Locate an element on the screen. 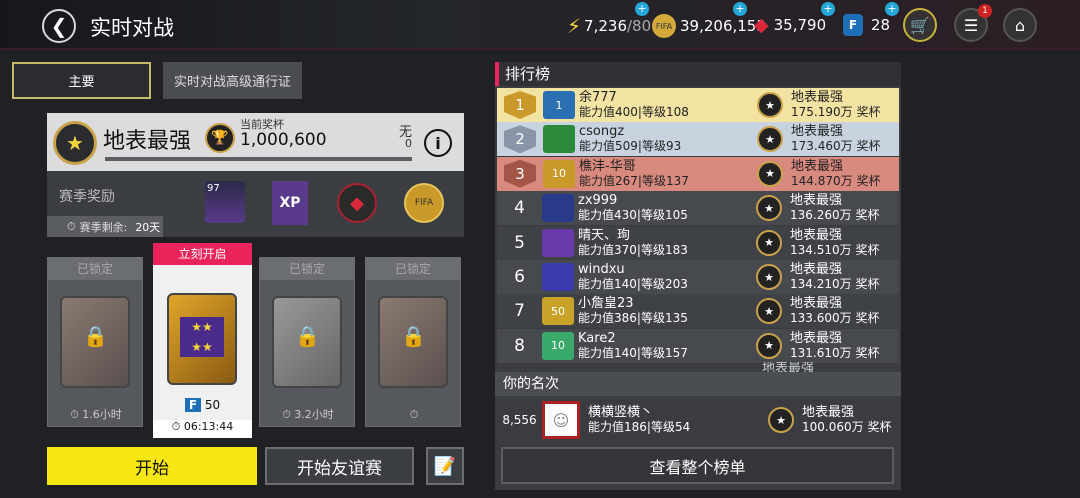 The height and width of the screenshot is (498, 1080). leaderboard-row: 1 1 余777 能力值400|等级108 ★ 地表最强 175.190万 奖杯 is located at coordinates (698, 105).